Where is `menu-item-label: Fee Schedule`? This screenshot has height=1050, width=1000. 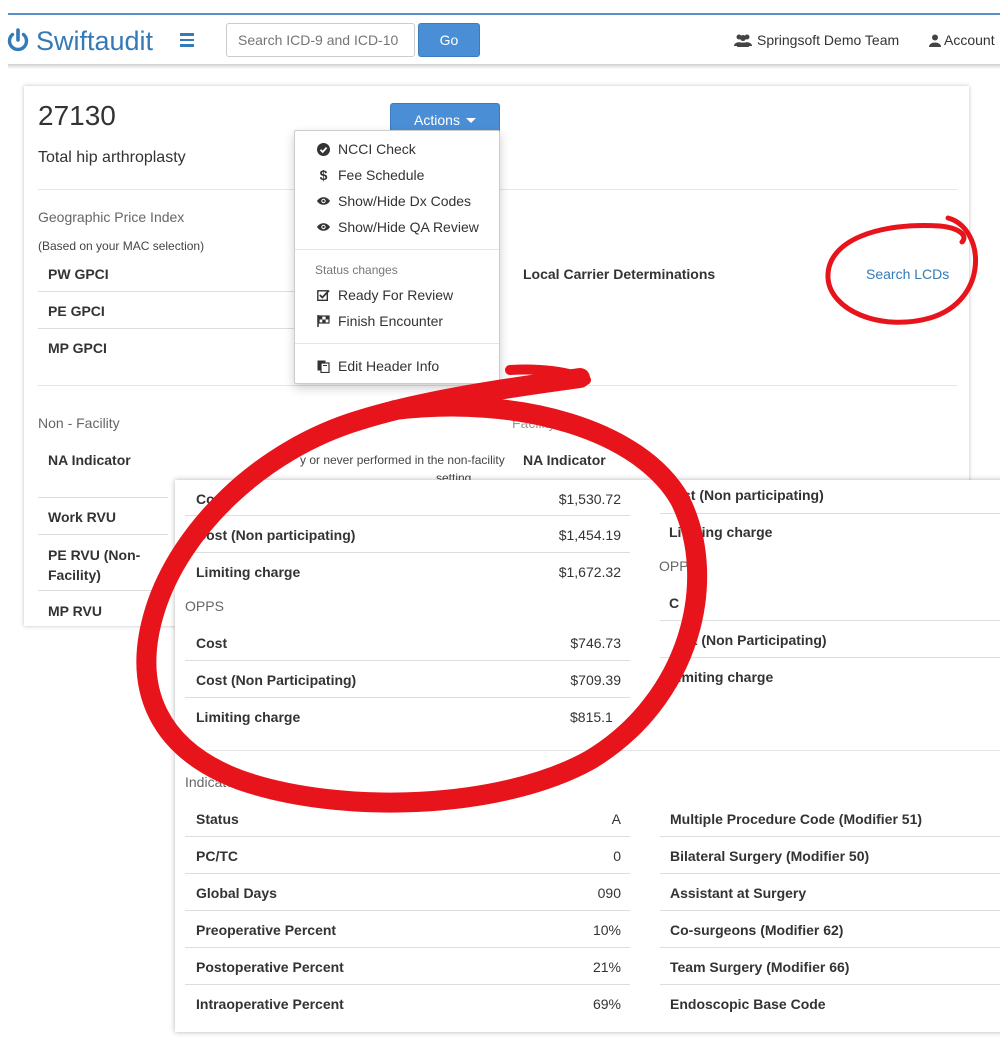
menu-item-label: Fee Schedule is located at coordinates (381, 175).